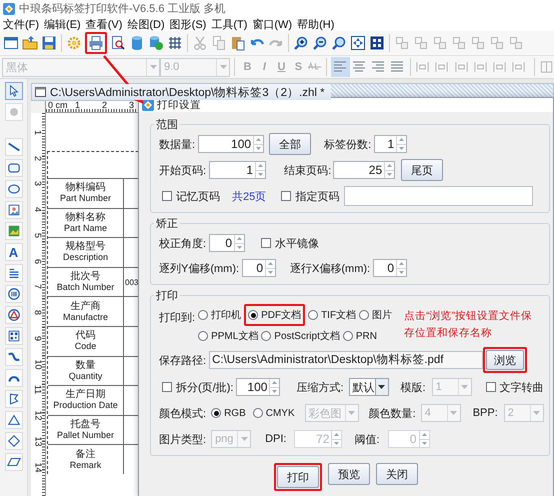 This screenshot has width=554, height=496. I want to click on dialog-button: 打印, so click(298, 477).